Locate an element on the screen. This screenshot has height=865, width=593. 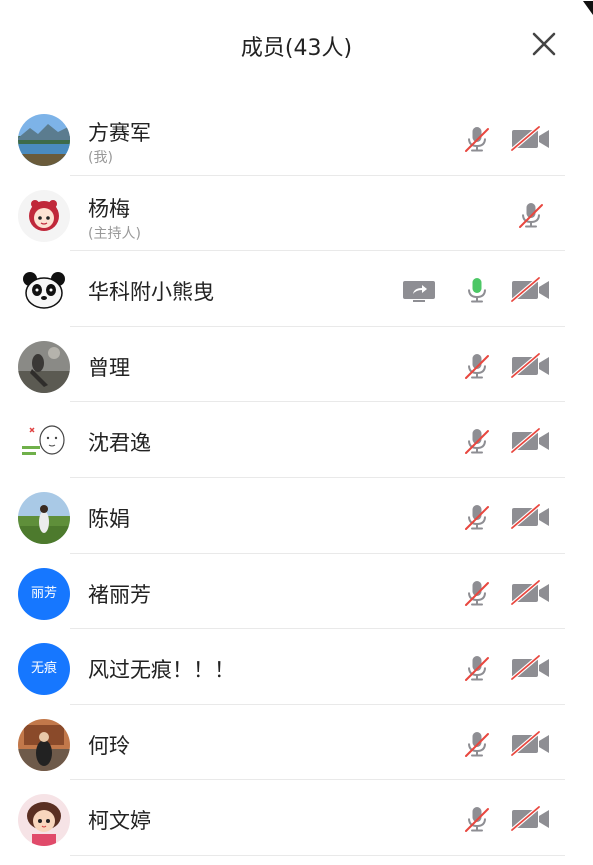
screen-share-icon is located at coordinates (419, 291).